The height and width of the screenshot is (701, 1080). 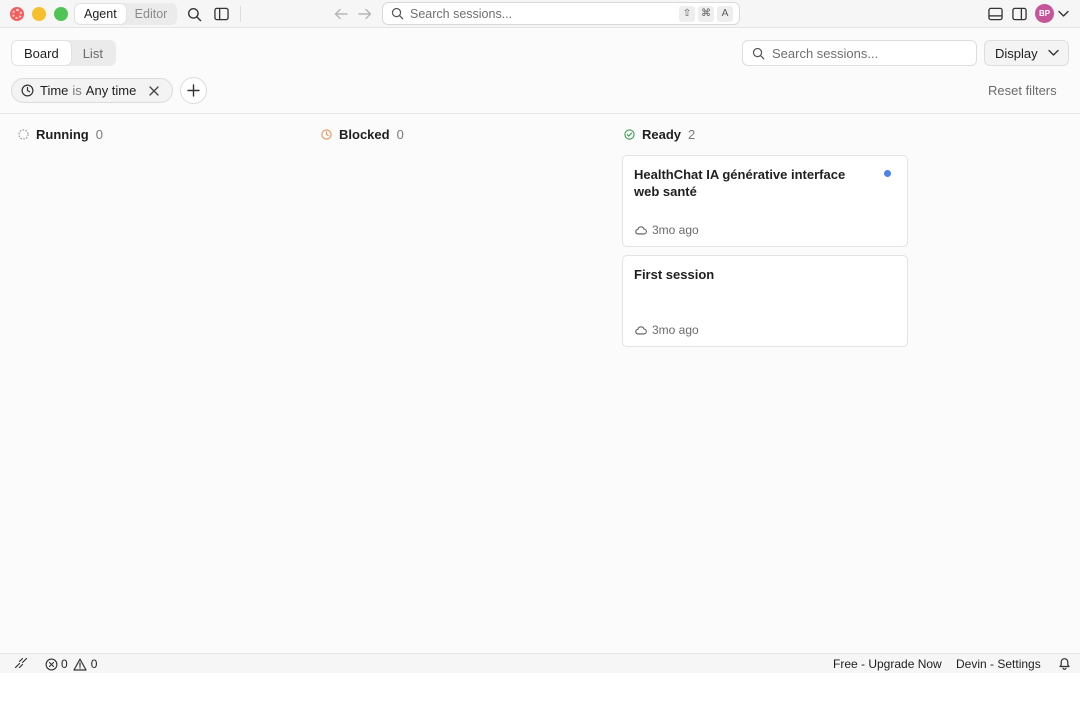 I want to click on add-filter-button, so click(x=193, y=90).